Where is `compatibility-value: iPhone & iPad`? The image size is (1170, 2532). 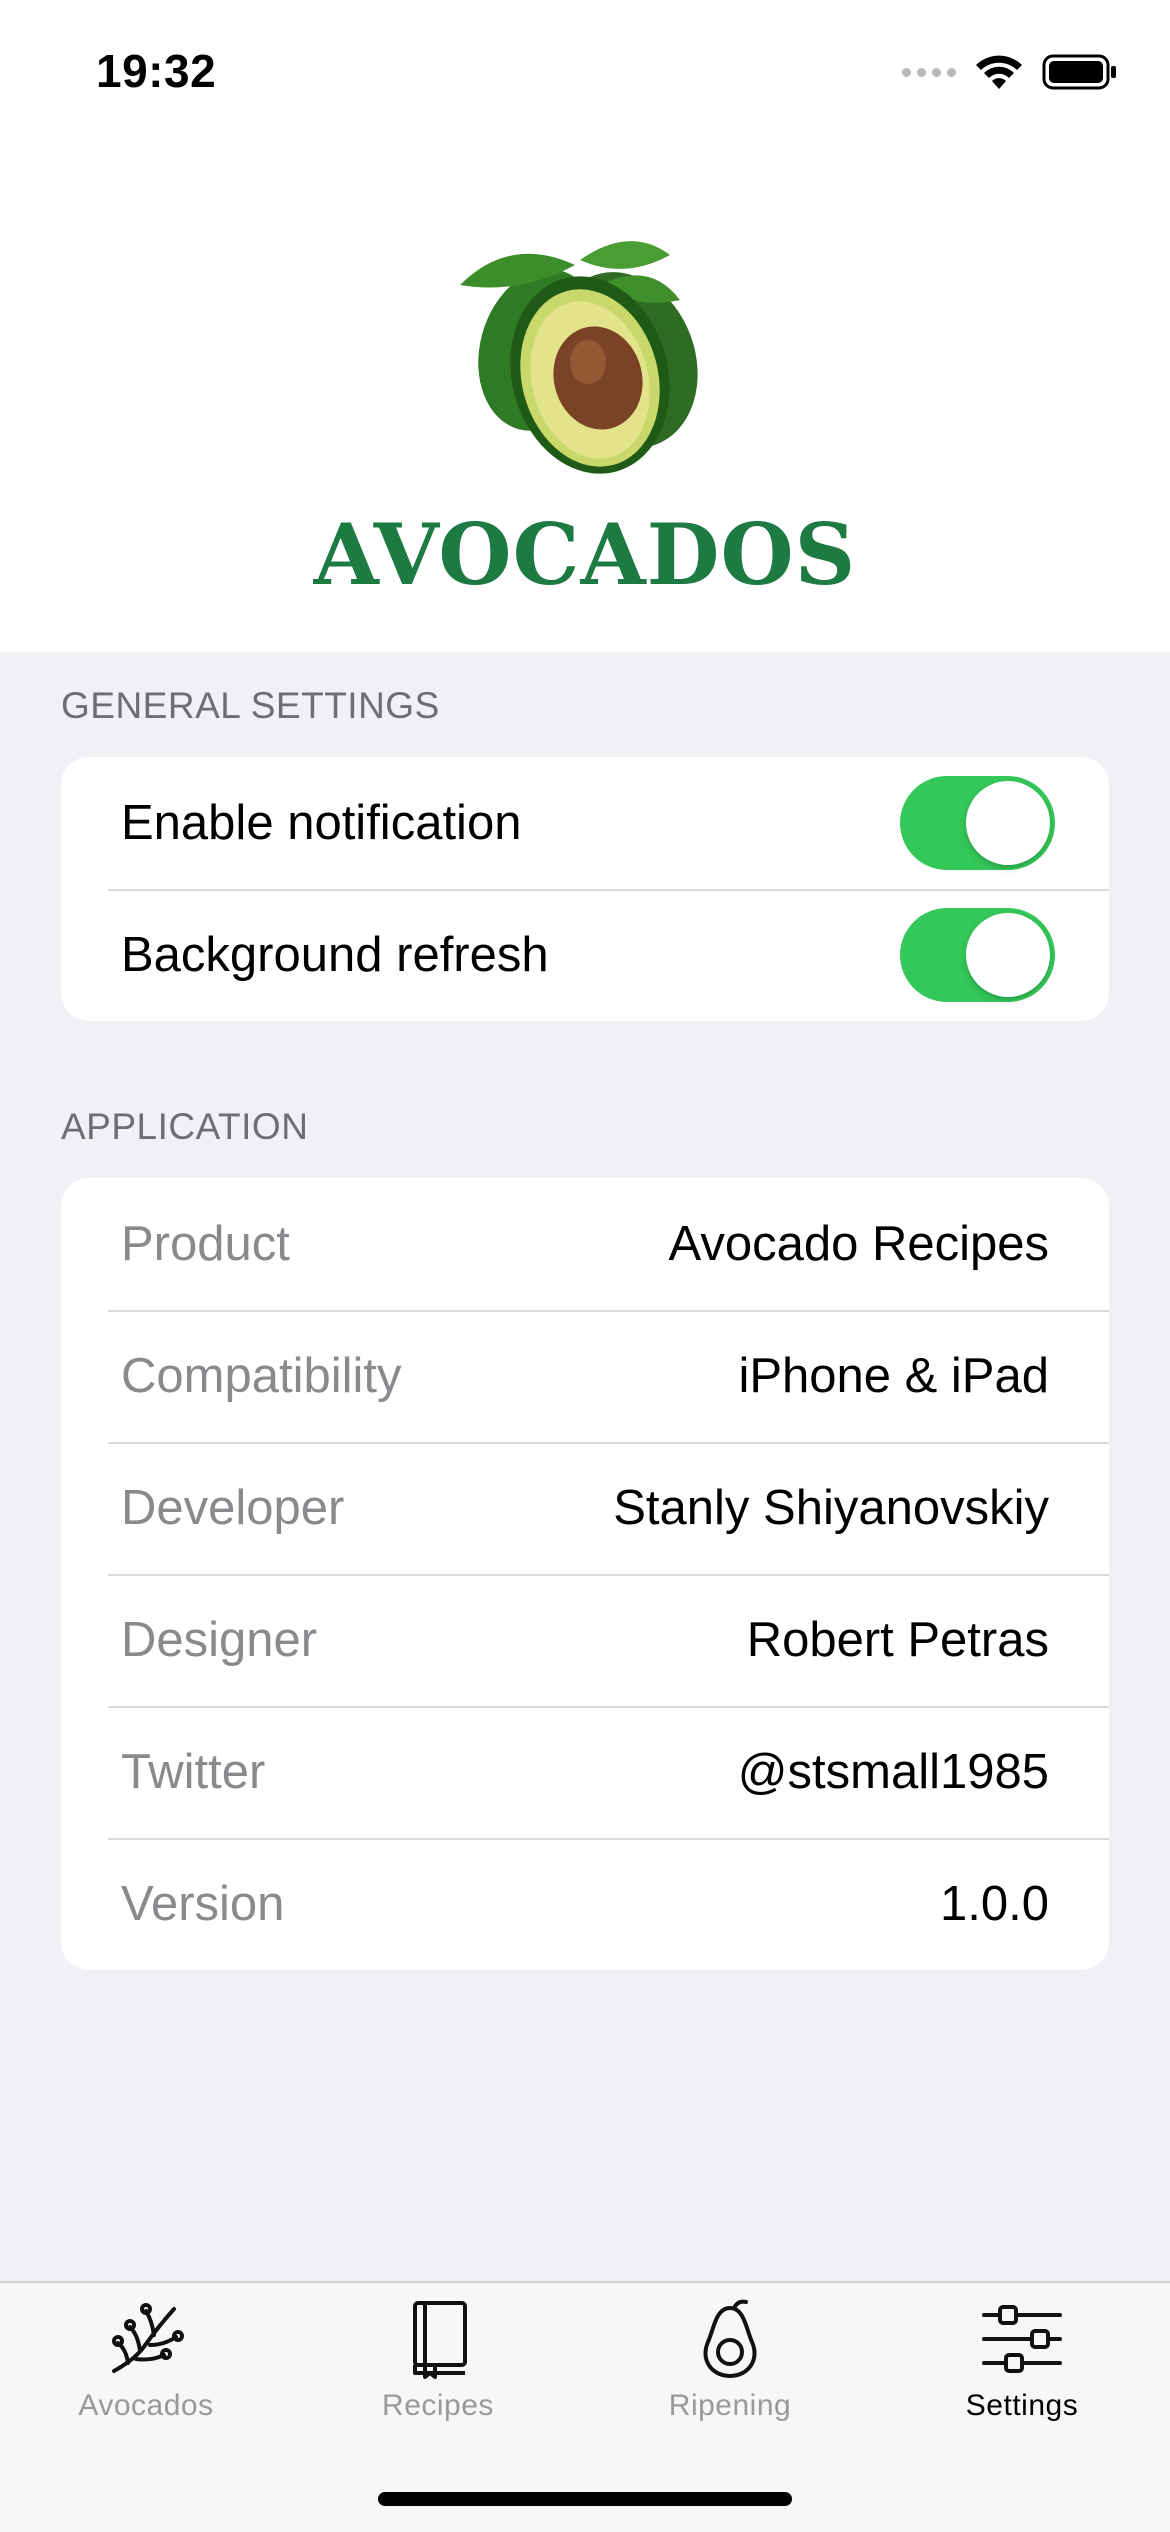 compatibility-value: iPhone & iPad is located at coordinates (893, 1376).